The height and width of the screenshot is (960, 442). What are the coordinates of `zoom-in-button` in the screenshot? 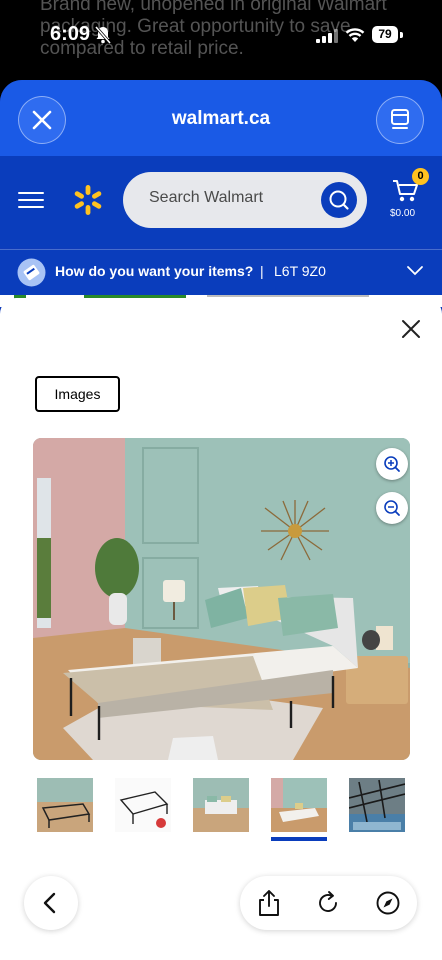 It's located at (392, 464).